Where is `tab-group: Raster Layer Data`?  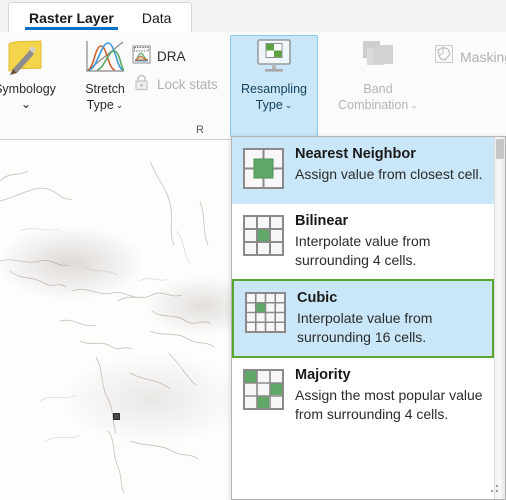
tab-group: Raster Layer Data is located at coordinates (100, 17).